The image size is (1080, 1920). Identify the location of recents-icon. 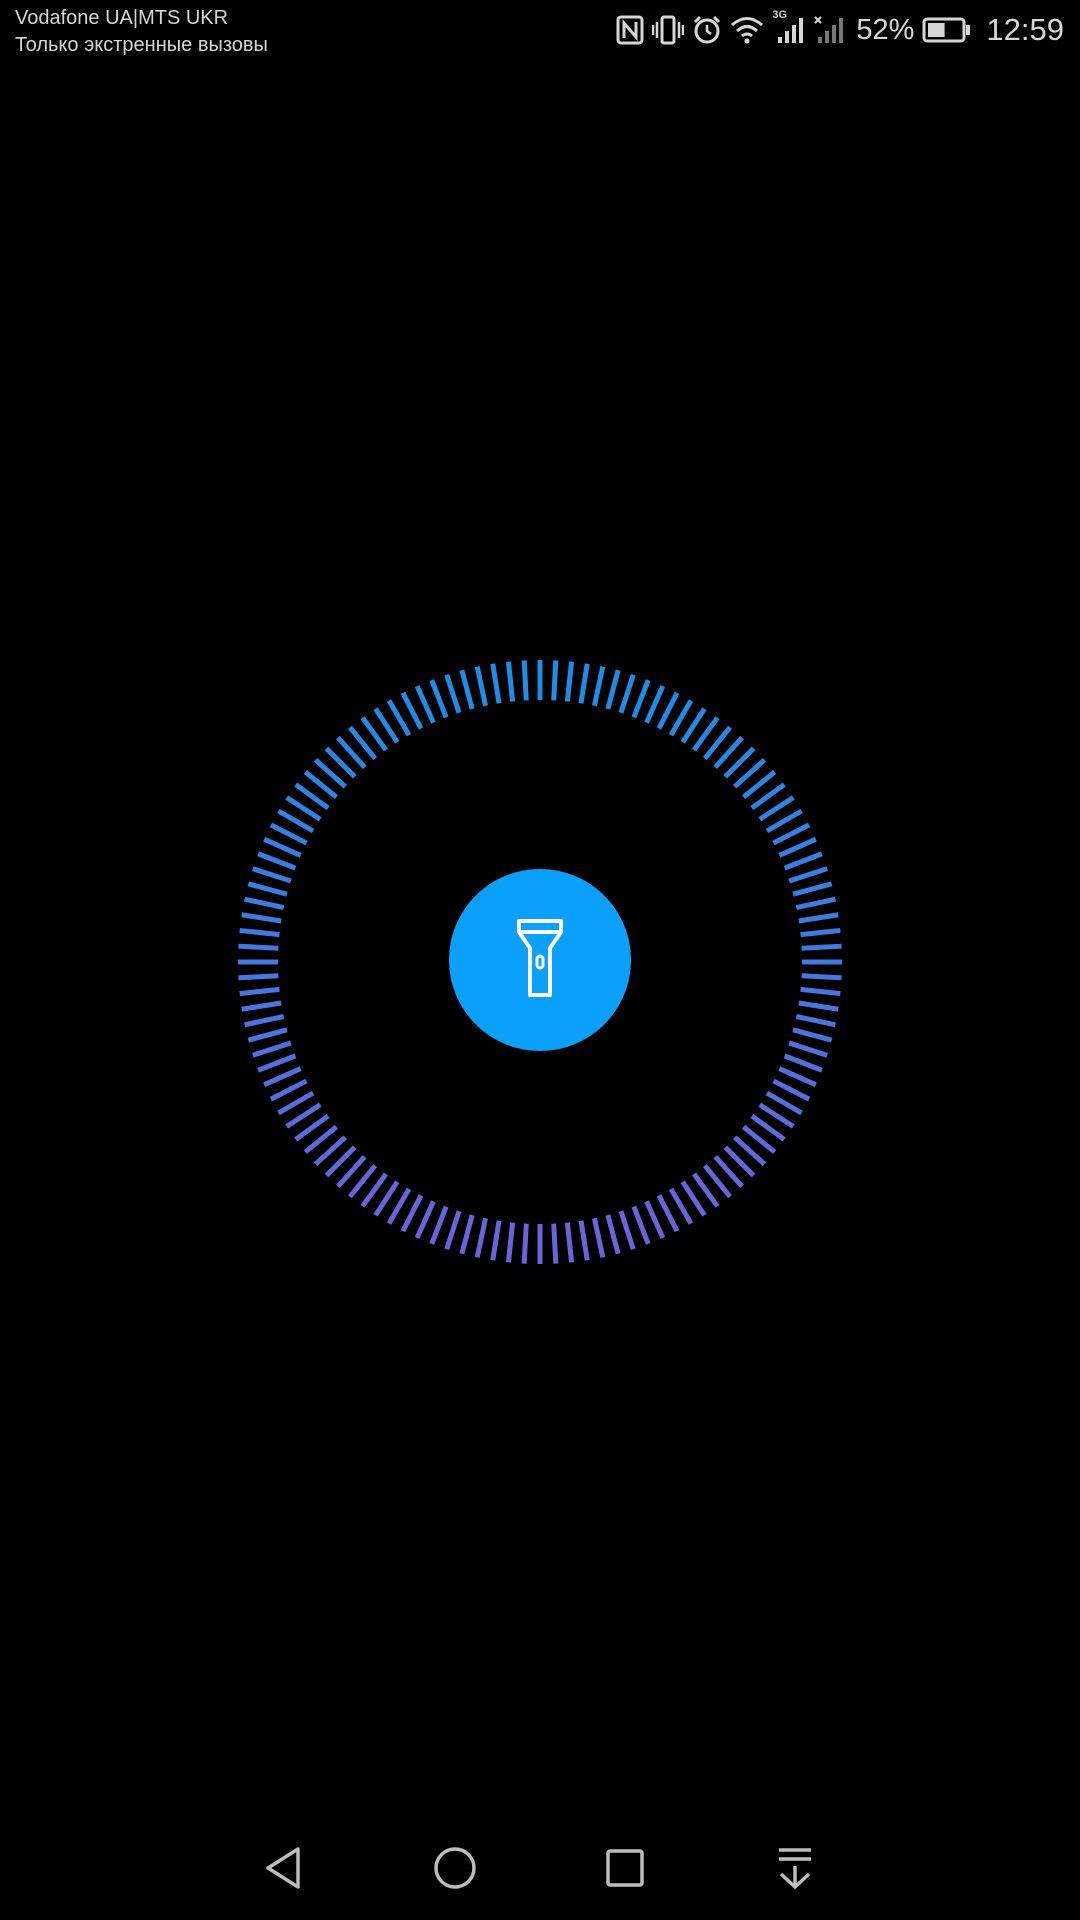
(625, 1870).